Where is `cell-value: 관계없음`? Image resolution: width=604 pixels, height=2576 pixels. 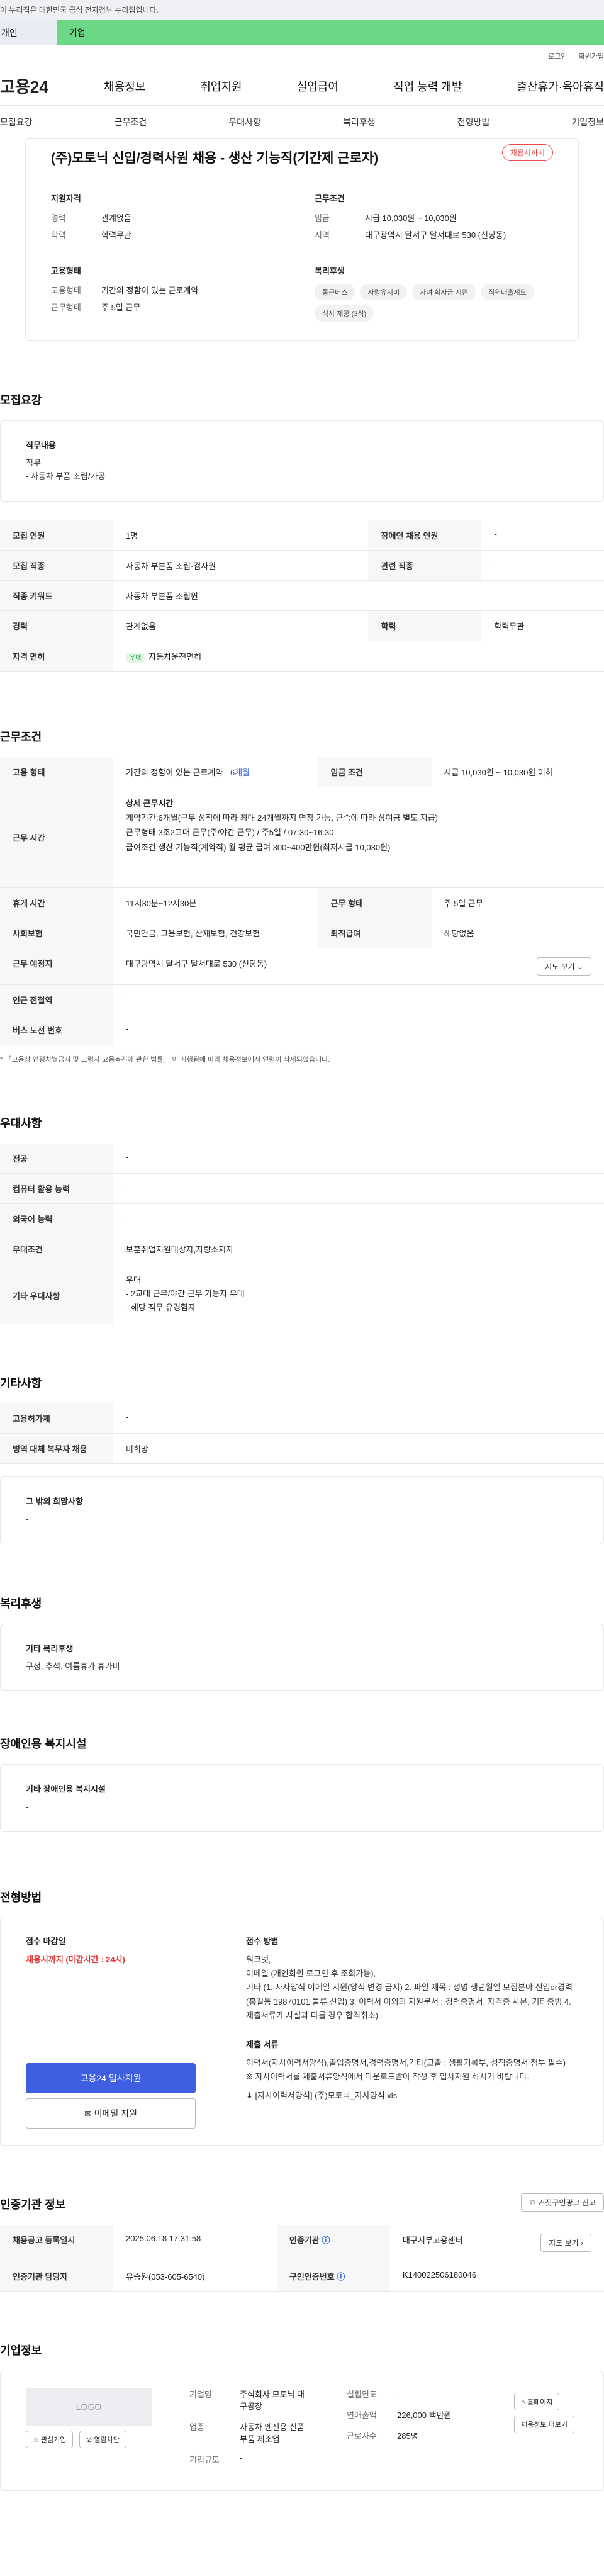 cell-value: 관계없음 is located at coordinates (241, 625).